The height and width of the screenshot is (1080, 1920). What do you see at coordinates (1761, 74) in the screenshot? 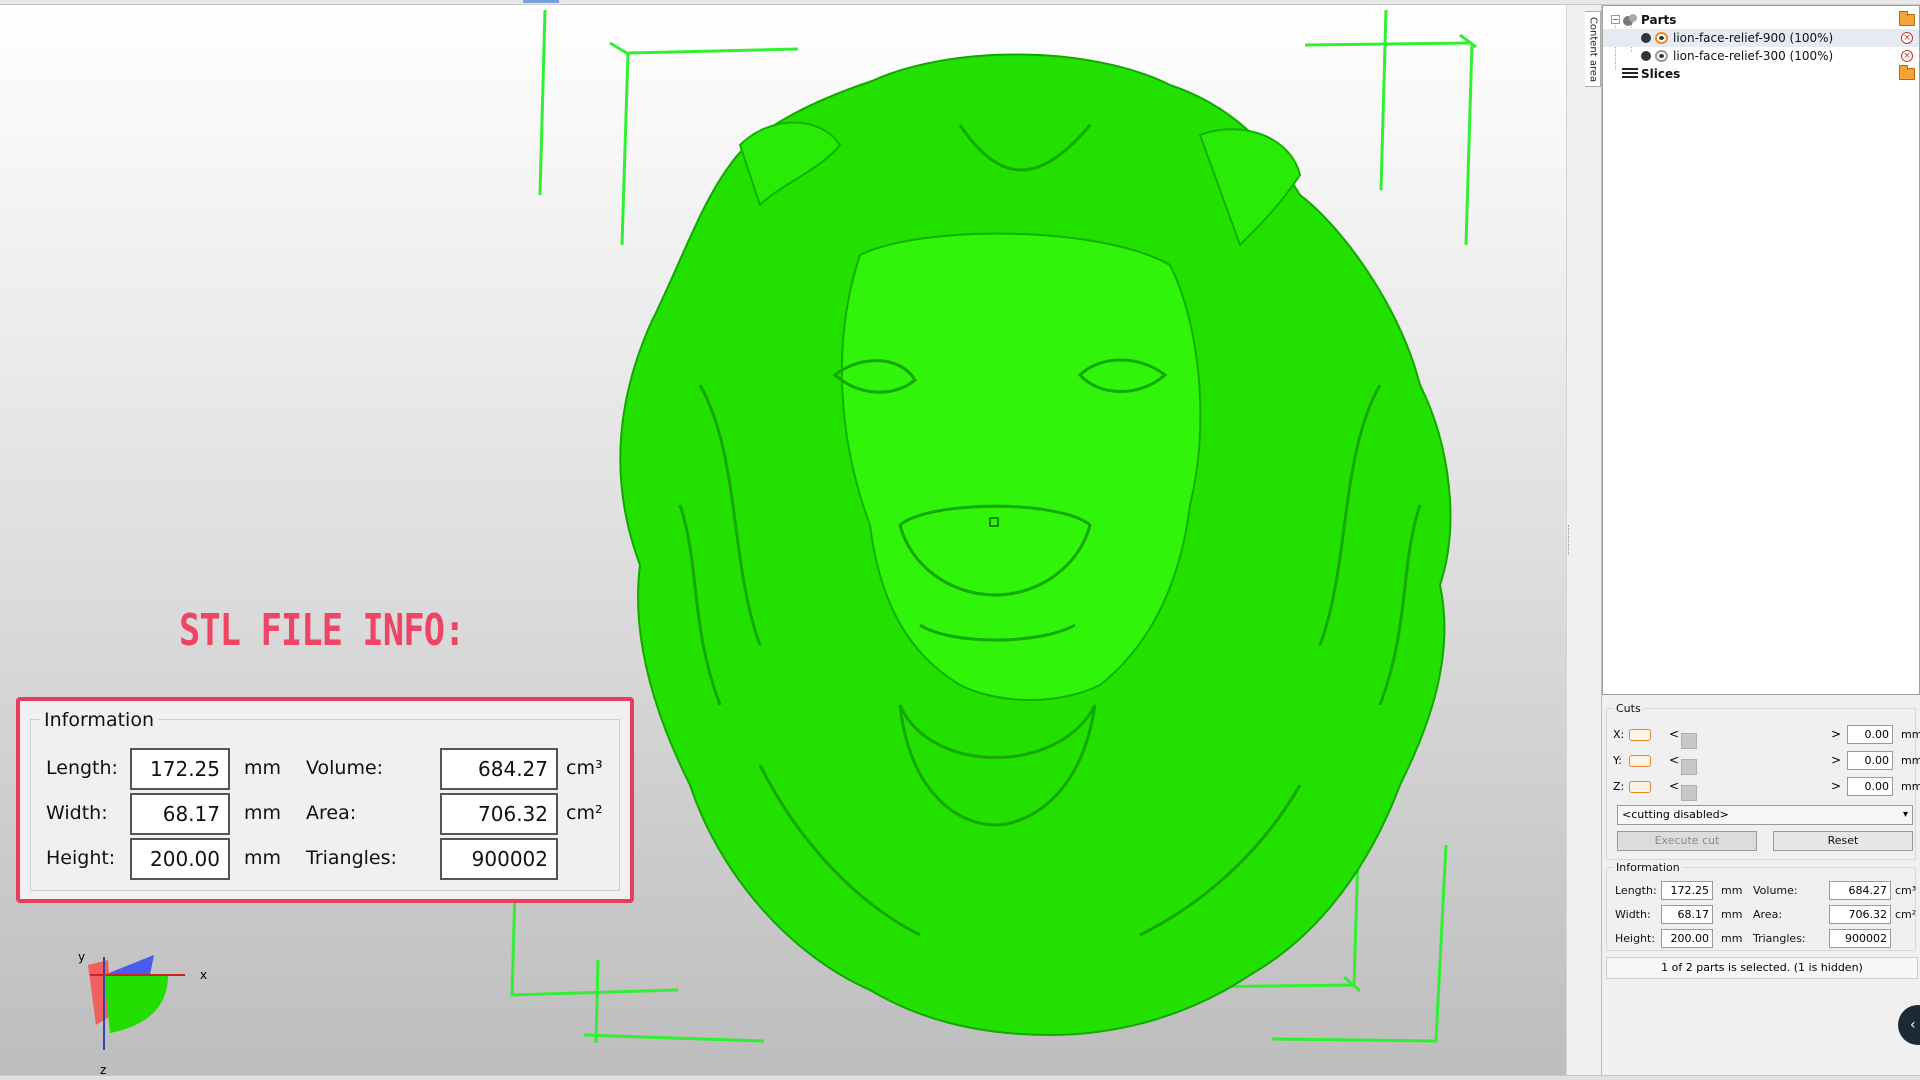
I see `tree-node-slices: Slices` at bounding box center [1761, 74].